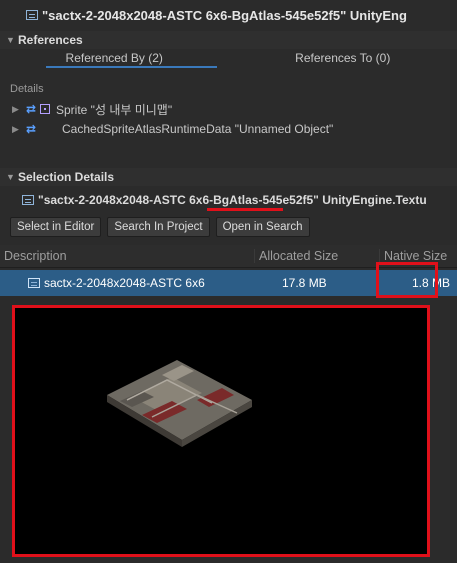 Image resolution: width=457 pixels, height=563 pixels. Describe the element at coordinates (343, 58) in the screenshot. I see `tab-references-to: References To (0)` at that location.